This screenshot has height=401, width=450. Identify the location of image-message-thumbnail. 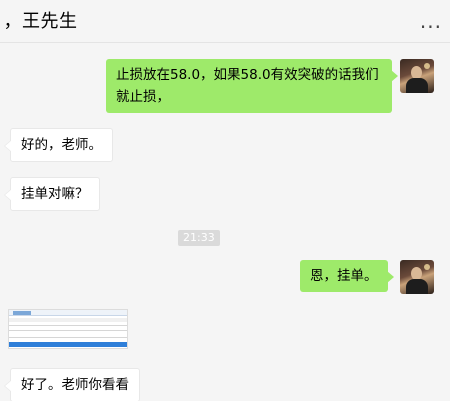
(68, 329).